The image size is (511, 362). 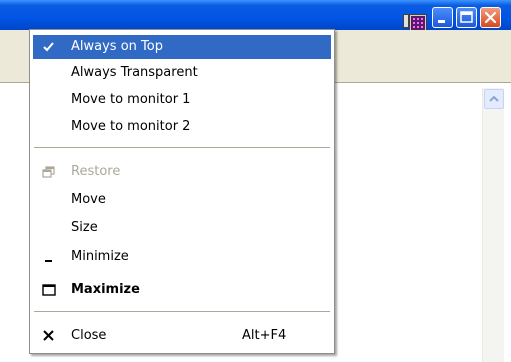 What do you see at coordinates (96, 171) in the screenshot?
I see `menu-item-label: Restore` at bounding box center [96, 171].